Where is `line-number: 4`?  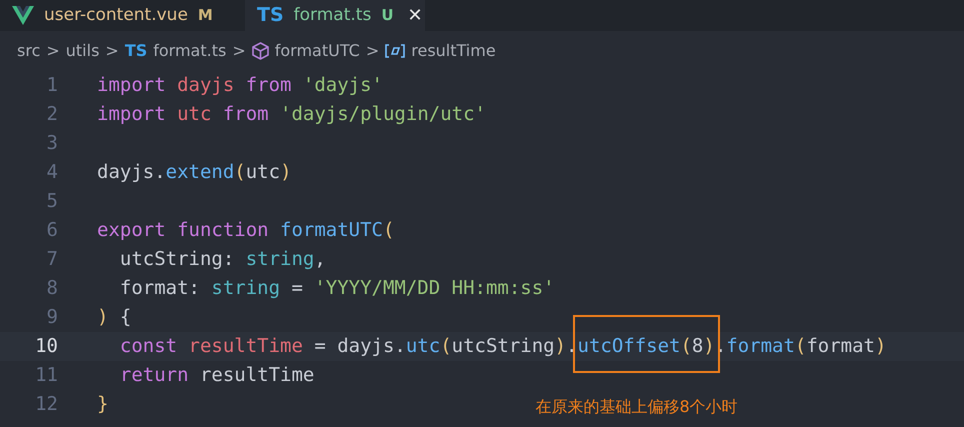
line-number: 4 is located at coordinates (52, 173).